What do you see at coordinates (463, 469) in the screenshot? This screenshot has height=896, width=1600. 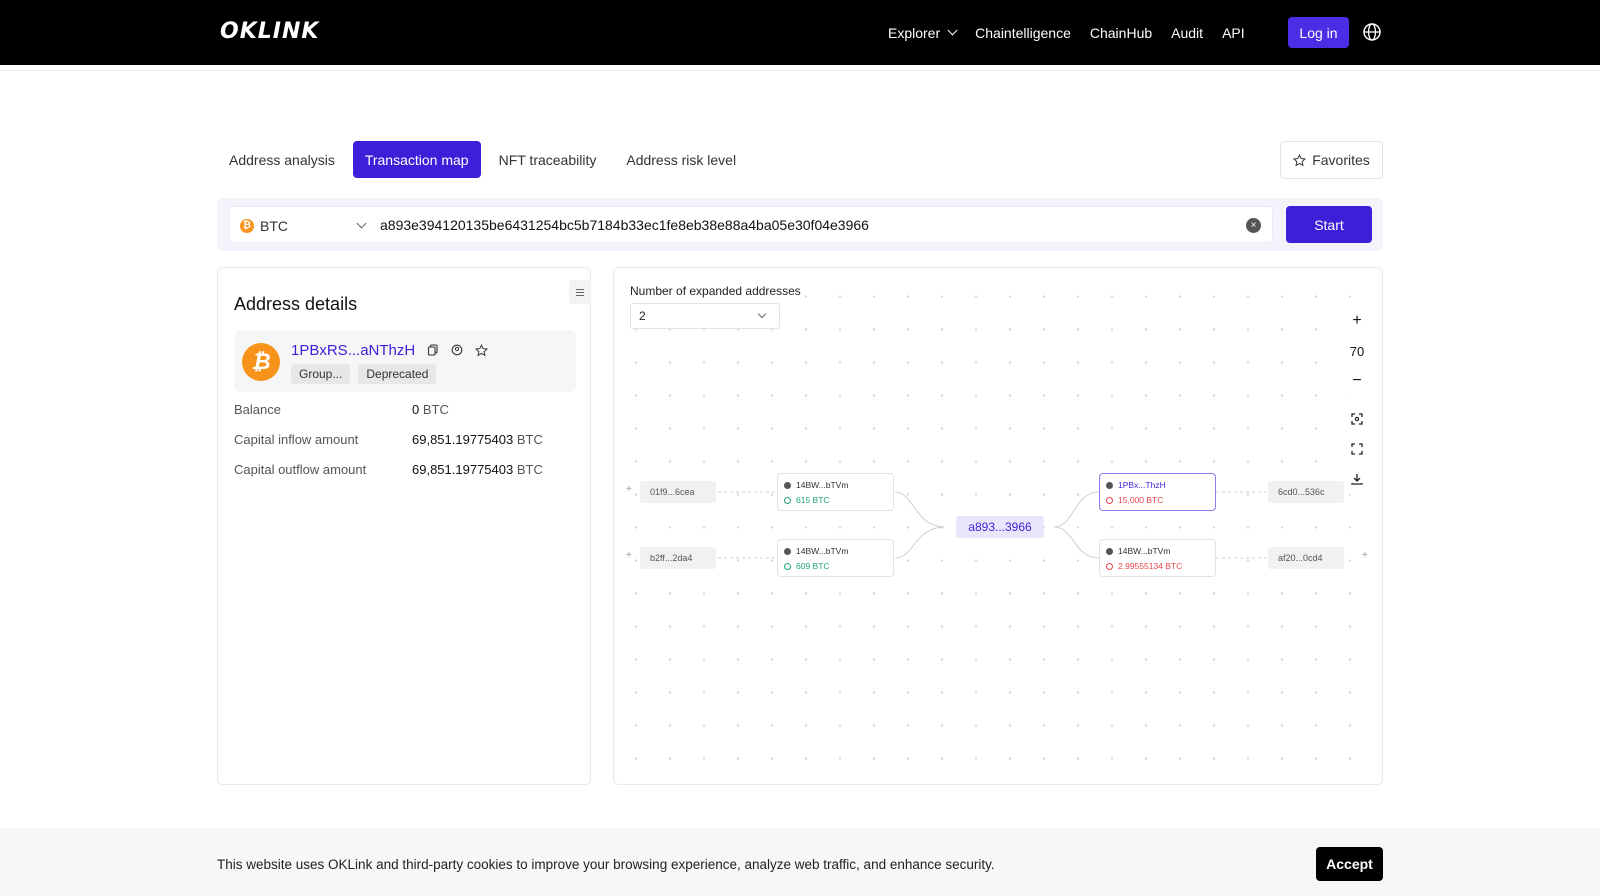 I see `outflow-value: 69,851.19775403` at bounding box center [463, 469].